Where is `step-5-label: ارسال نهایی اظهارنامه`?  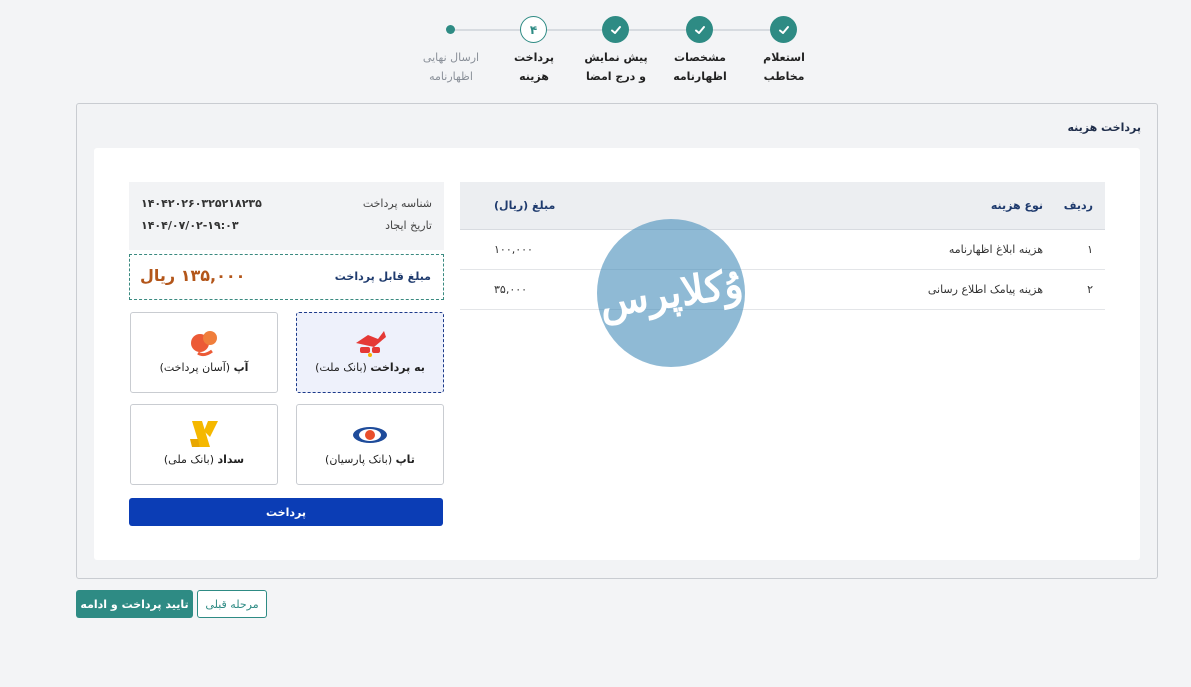
step-5-label: ارسال نهایی اظهارنامه is located at coordinates (451, 67).